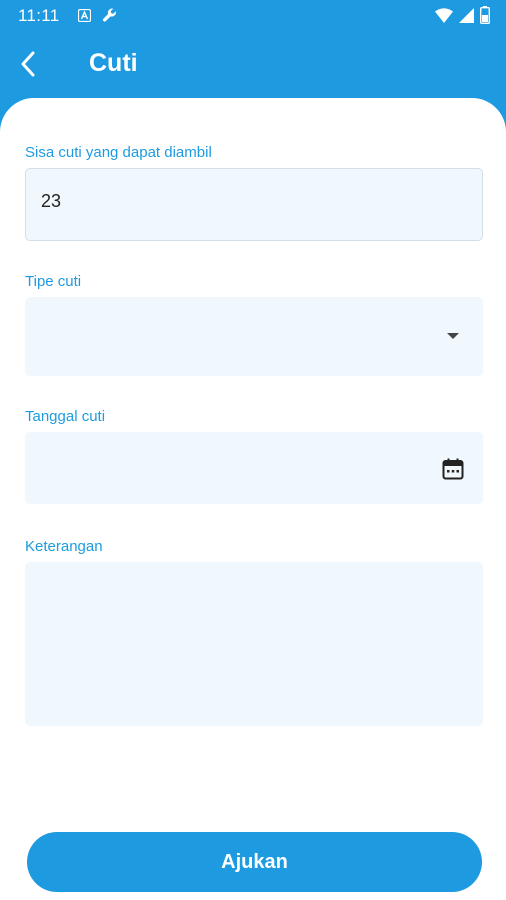 The height and width of the screenshot is (900, 506). I want to click on remaining-leave-value: 23, so click(51, 201).